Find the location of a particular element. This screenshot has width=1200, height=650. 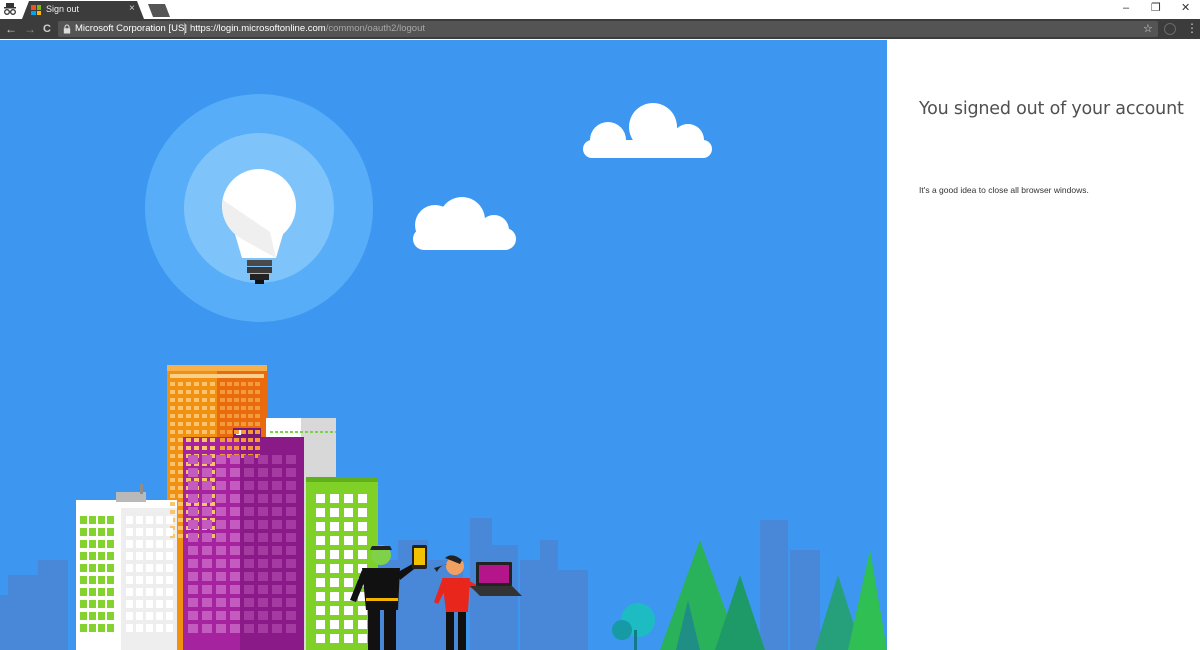

tab-close-icon: × is located at coordinates (132, 9).